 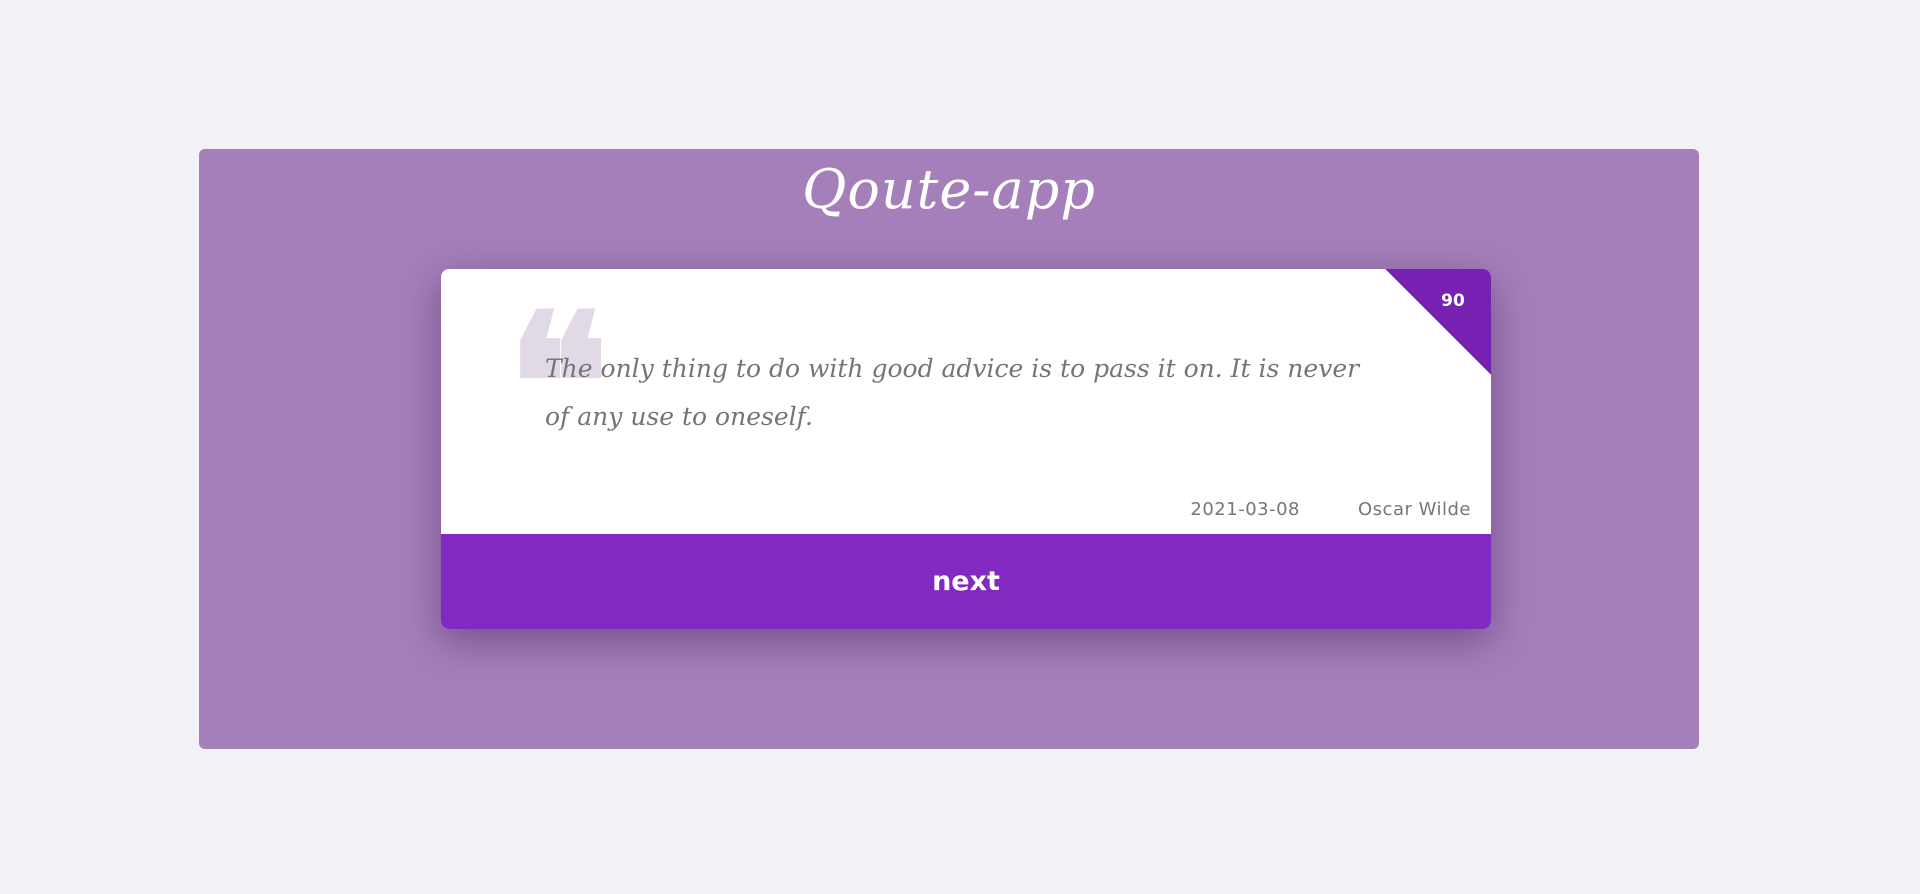 What do you see at coordinates (1453, 301) in the screenshot?
I see `quote-id: 90` at bounding box center [1453, 301].